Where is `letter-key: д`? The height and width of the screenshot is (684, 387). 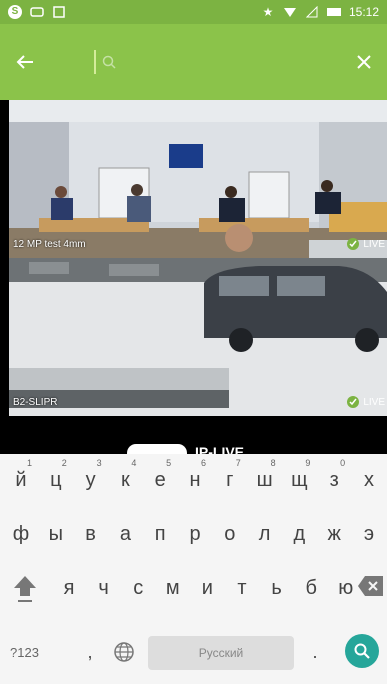
letter-key: д is located at coordinates (299, 534).